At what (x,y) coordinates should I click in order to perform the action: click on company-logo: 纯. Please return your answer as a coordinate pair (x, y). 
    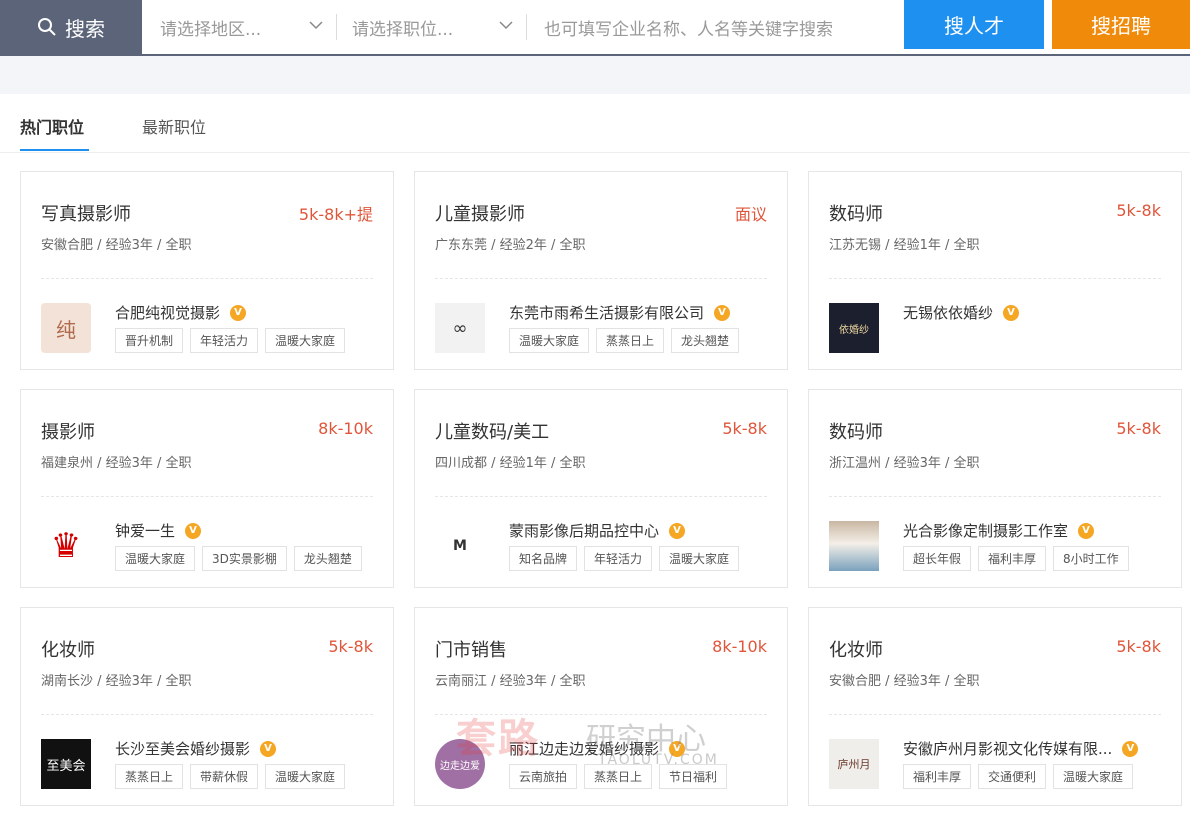
    Looking at the image, I should click on (66, 328).